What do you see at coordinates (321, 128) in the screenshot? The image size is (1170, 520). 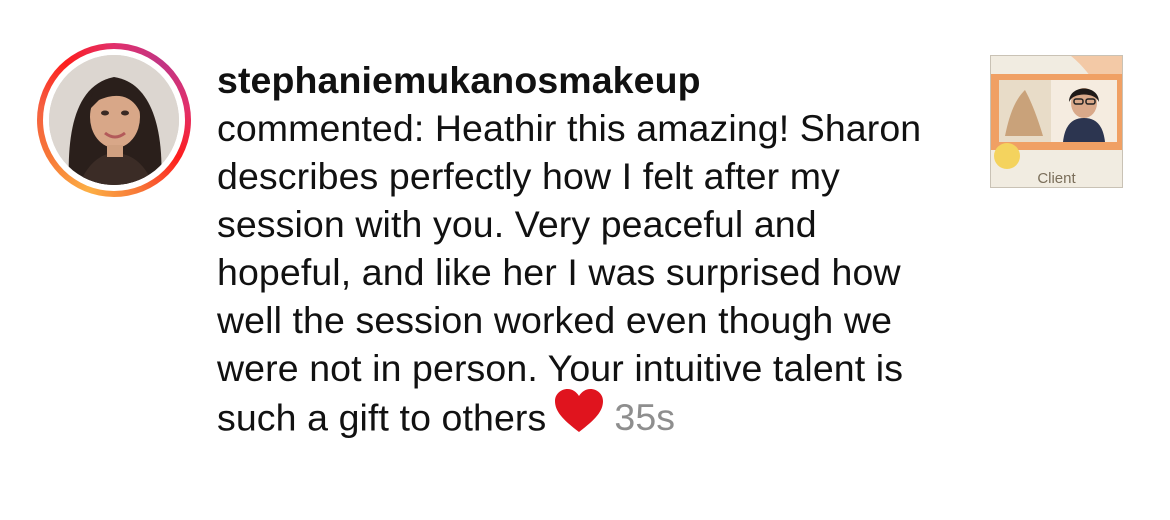 I see `action-text: commented:` at bounding box center [321, 128].